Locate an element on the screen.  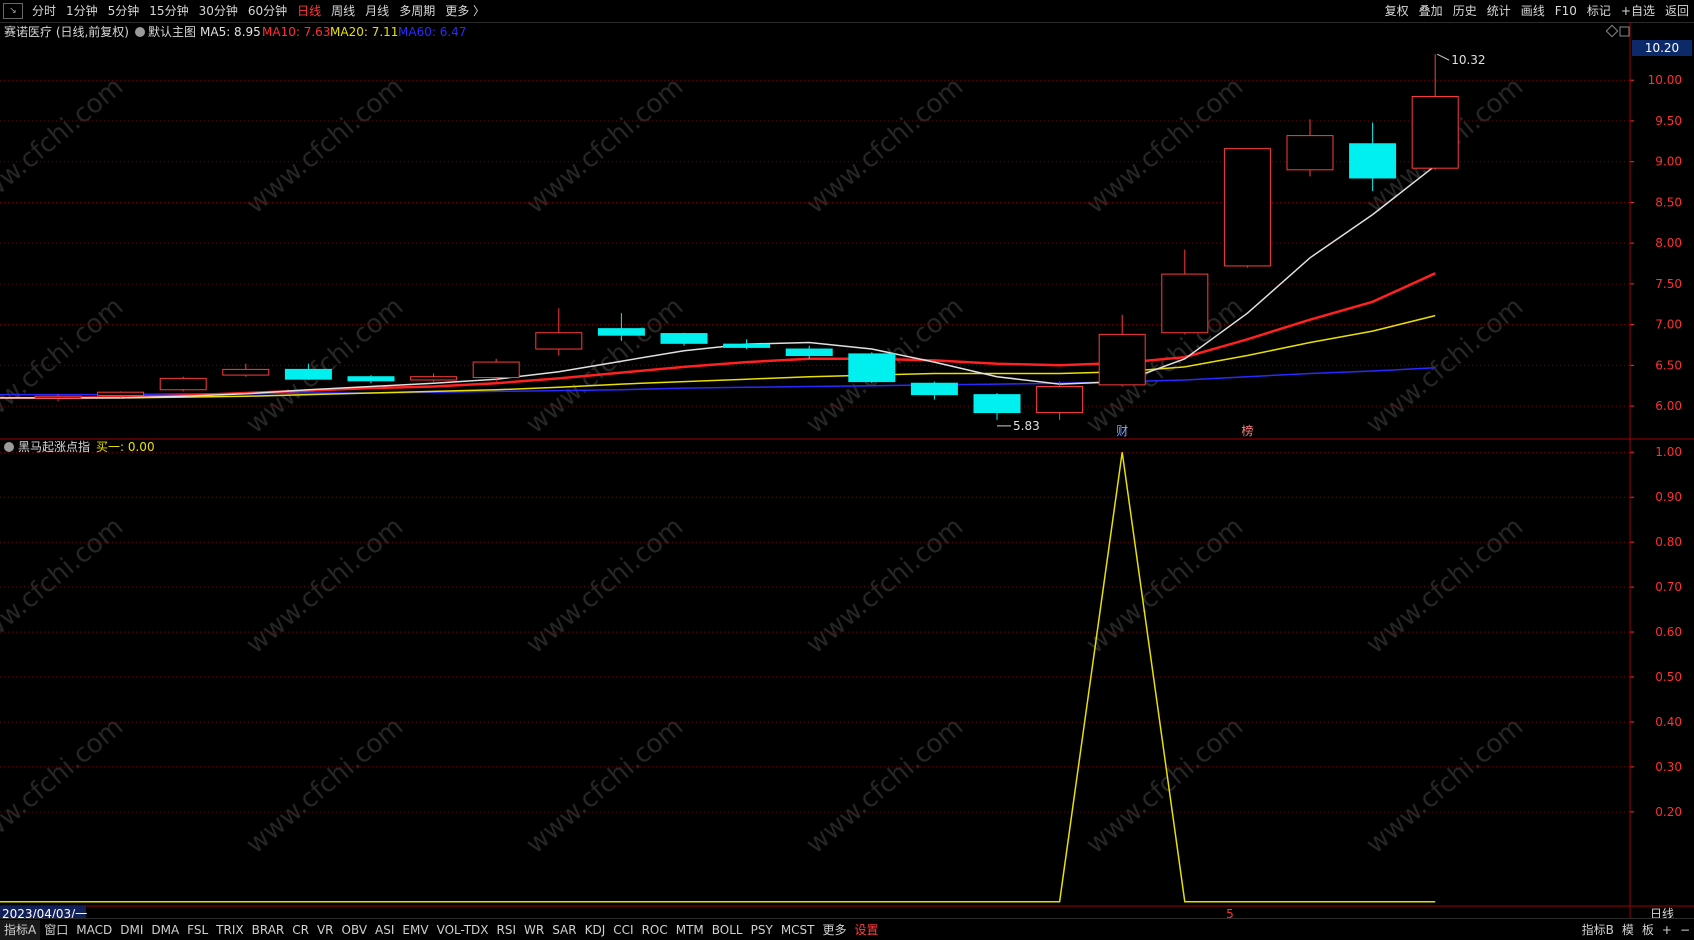
indicator-tab: DMI is located at coordinates (131, 930).